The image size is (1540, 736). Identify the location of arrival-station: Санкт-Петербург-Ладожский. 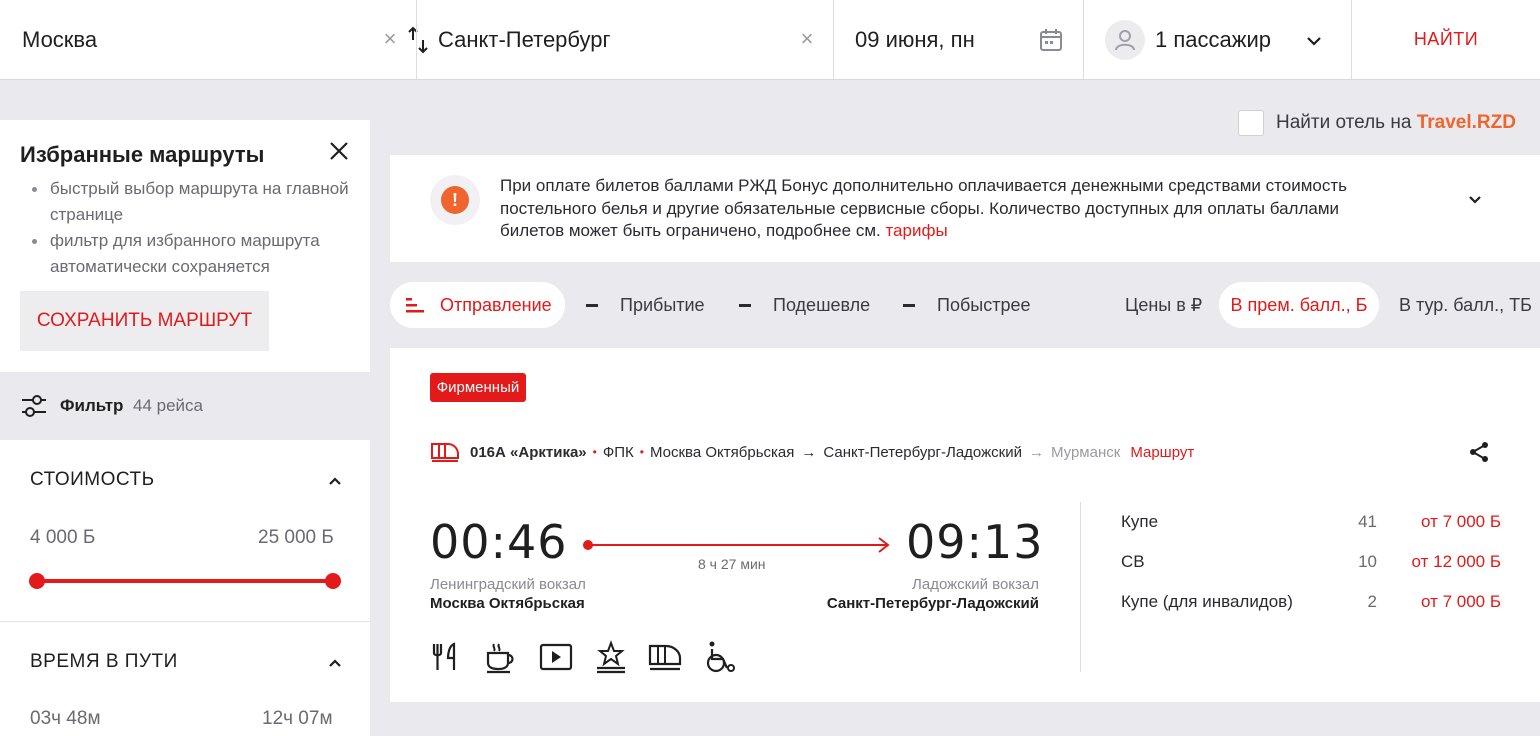
(932, 603).